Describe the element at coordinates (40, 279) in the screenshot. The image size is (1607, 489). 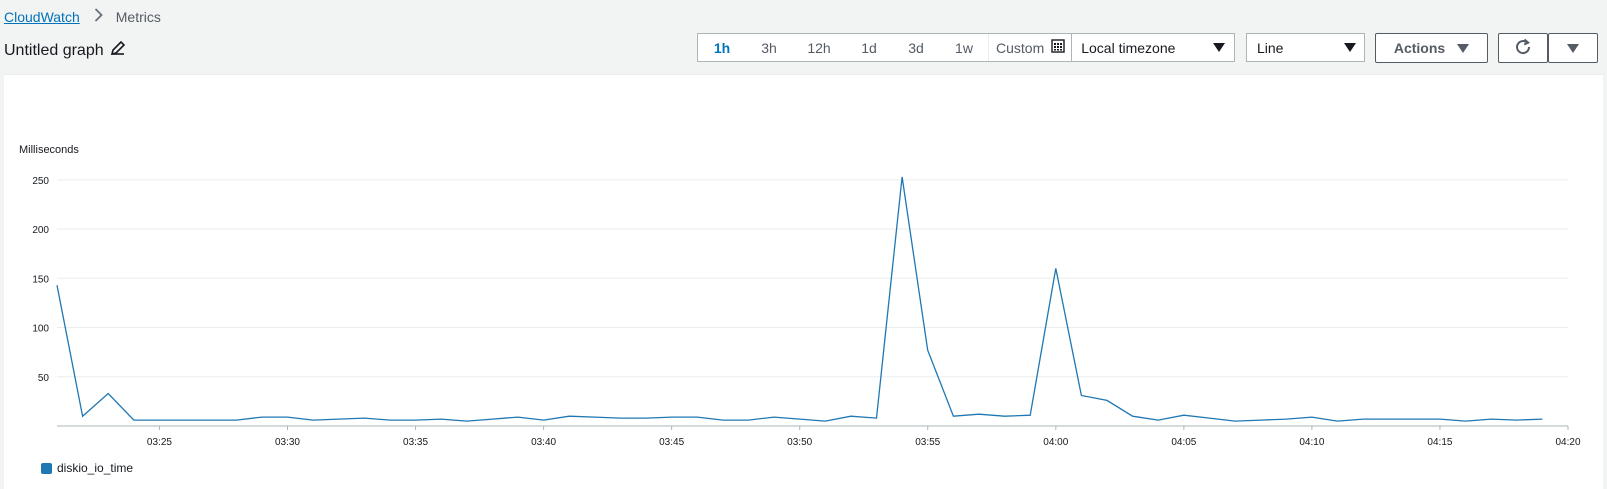
I see `y-tick-label: 150` at that location.